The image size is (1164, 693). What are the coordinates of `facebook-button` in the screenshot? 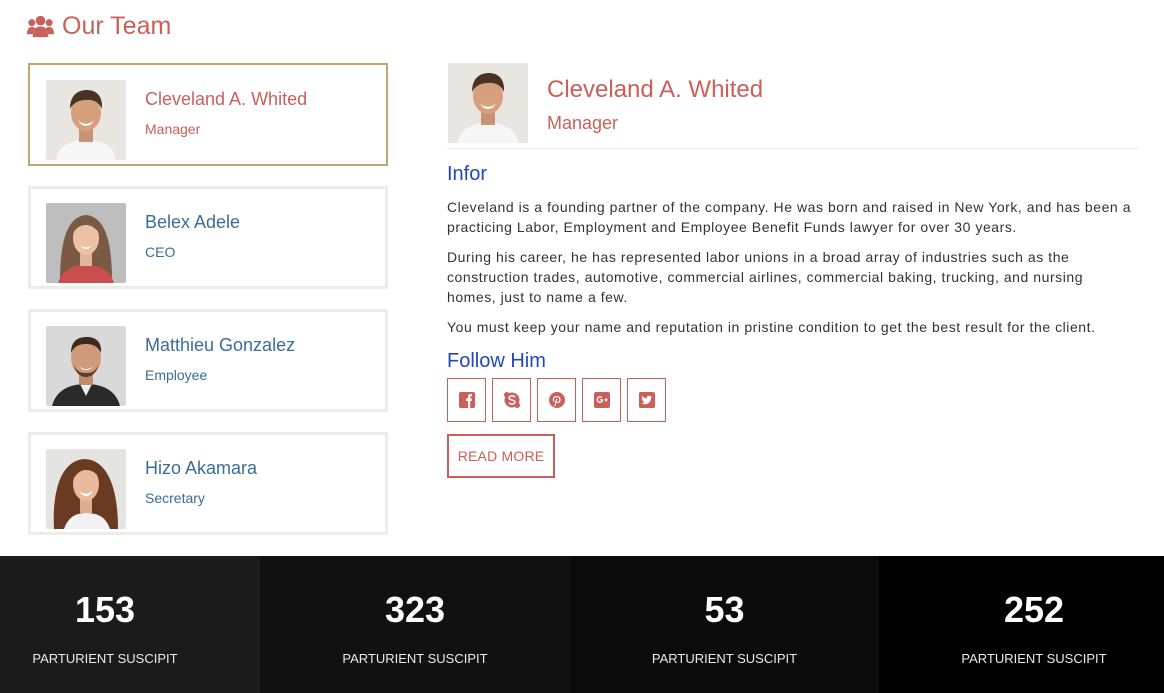 It's located at (466, 400).